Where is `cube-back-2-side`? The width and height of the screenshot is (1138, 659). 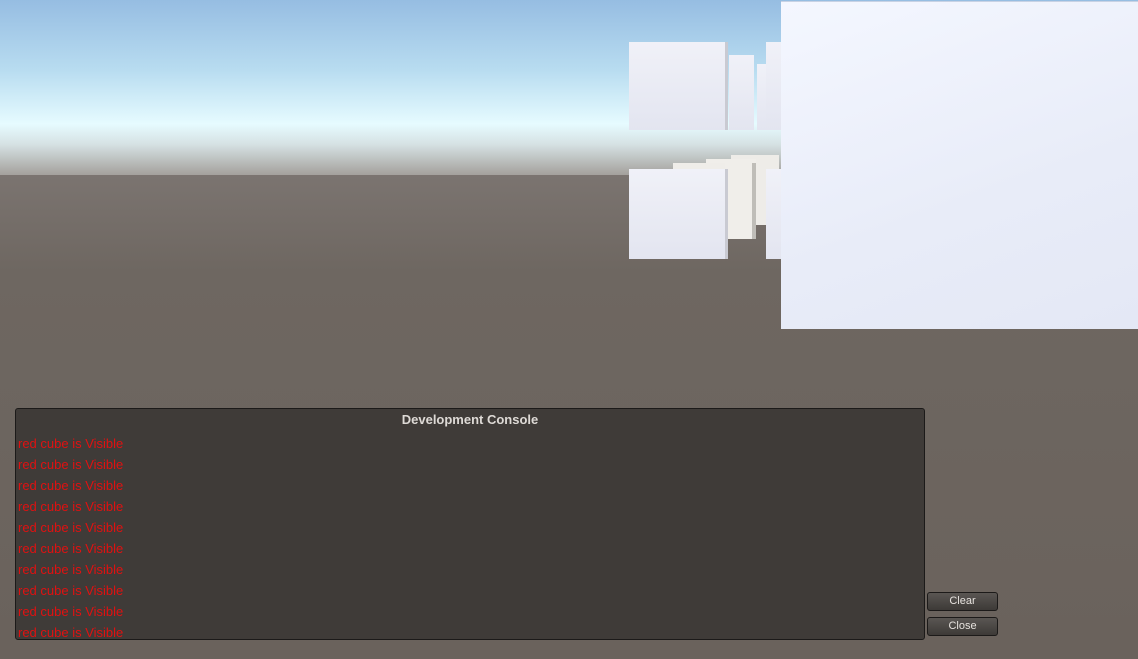 cube-back-2-side is located at coordinates (754, 201).